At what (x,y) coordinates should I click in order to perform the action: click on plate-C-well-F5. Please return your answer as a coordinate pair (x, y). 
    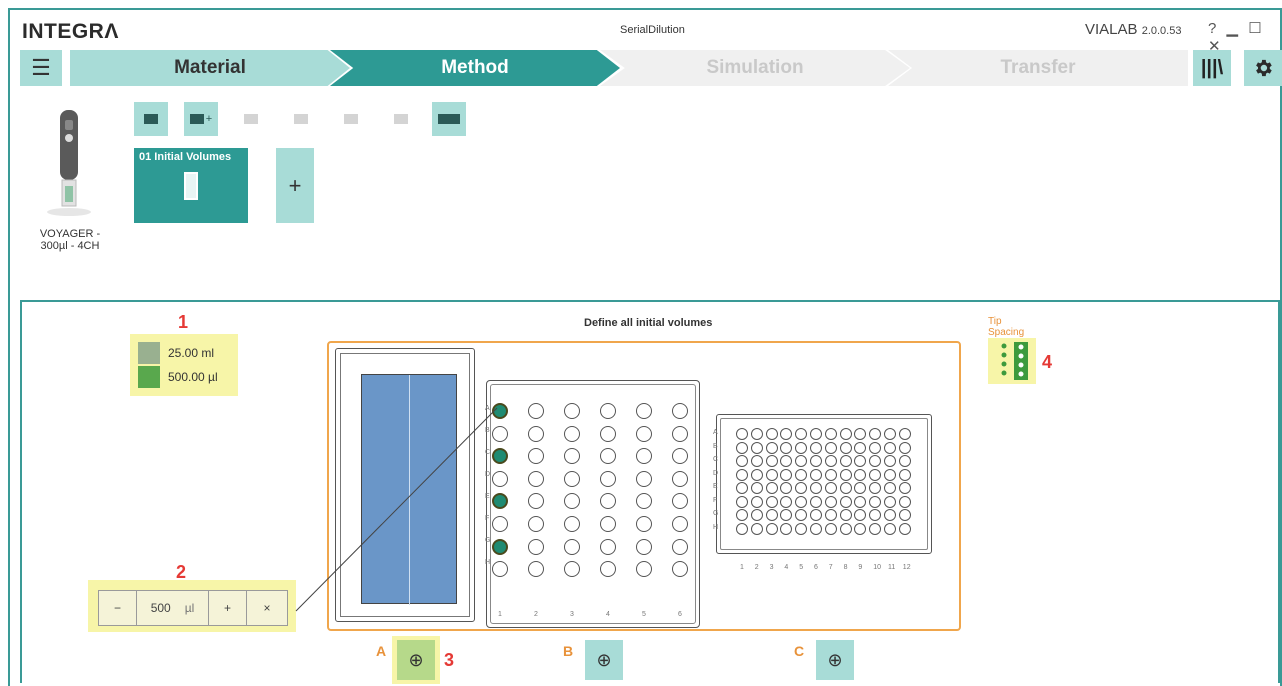
    Looking at the image, I should click on (801, 501).